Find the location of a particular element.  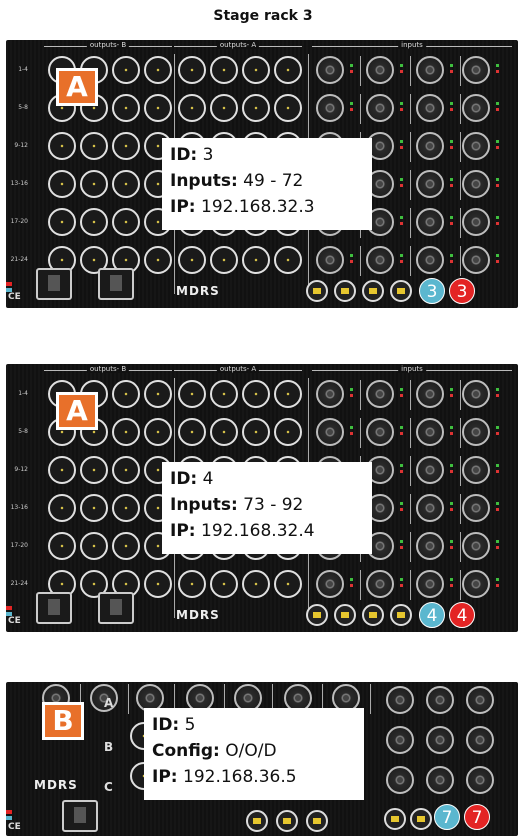

power-inlet is located at coordinates (80, 816).